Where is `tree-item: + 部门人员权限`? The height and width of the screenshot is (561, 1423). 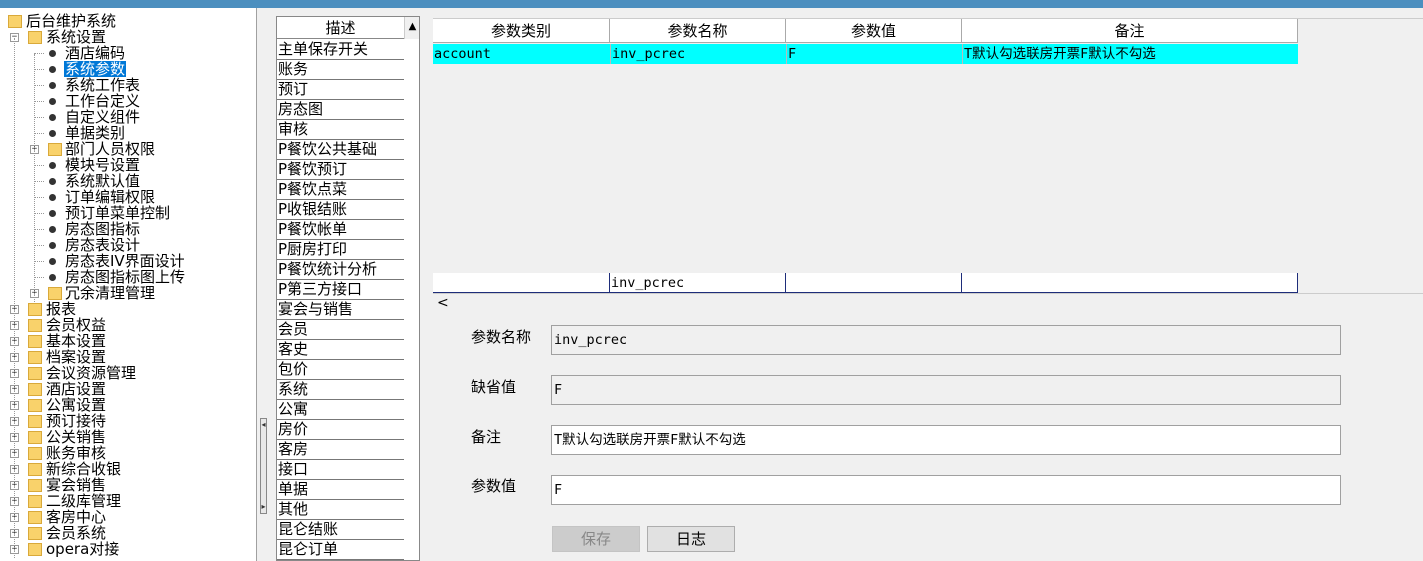 tree-item: + 部门人员权限 is located at coordinates (128, 149).